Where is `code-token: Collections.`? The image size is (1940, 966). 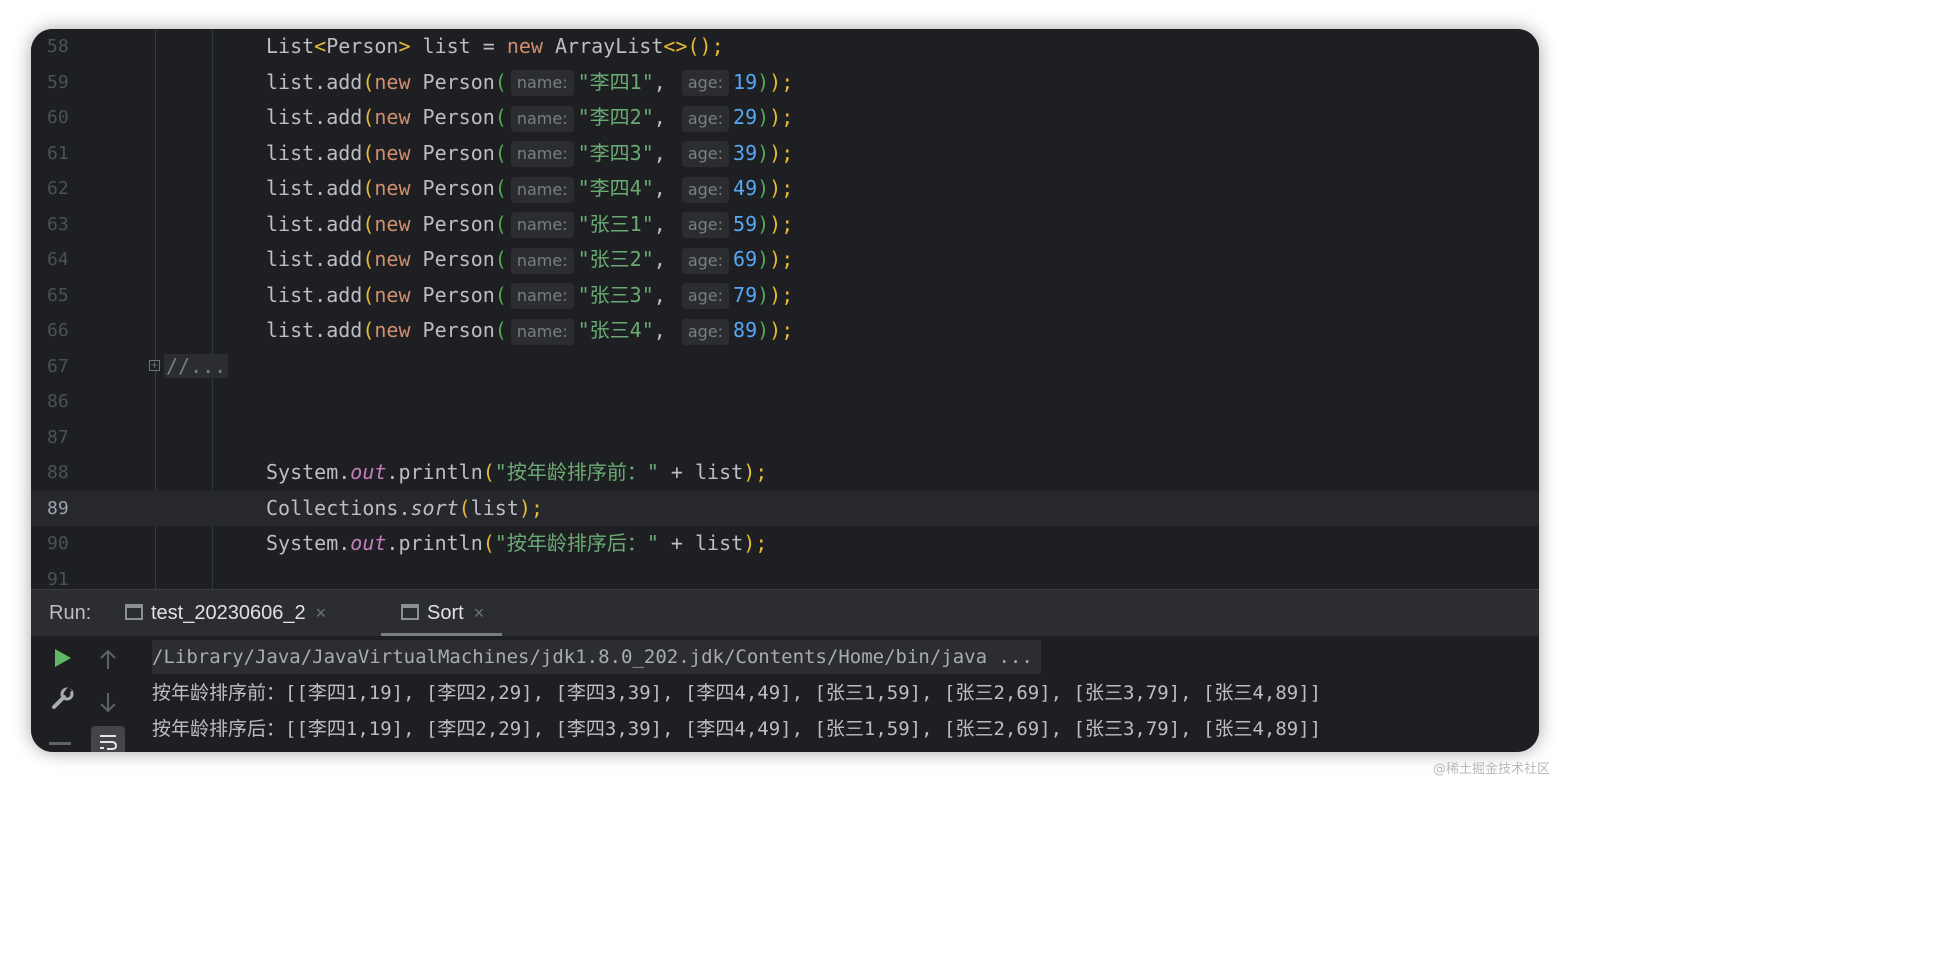
code-token: Collections. is located at coordinates (338, 507).